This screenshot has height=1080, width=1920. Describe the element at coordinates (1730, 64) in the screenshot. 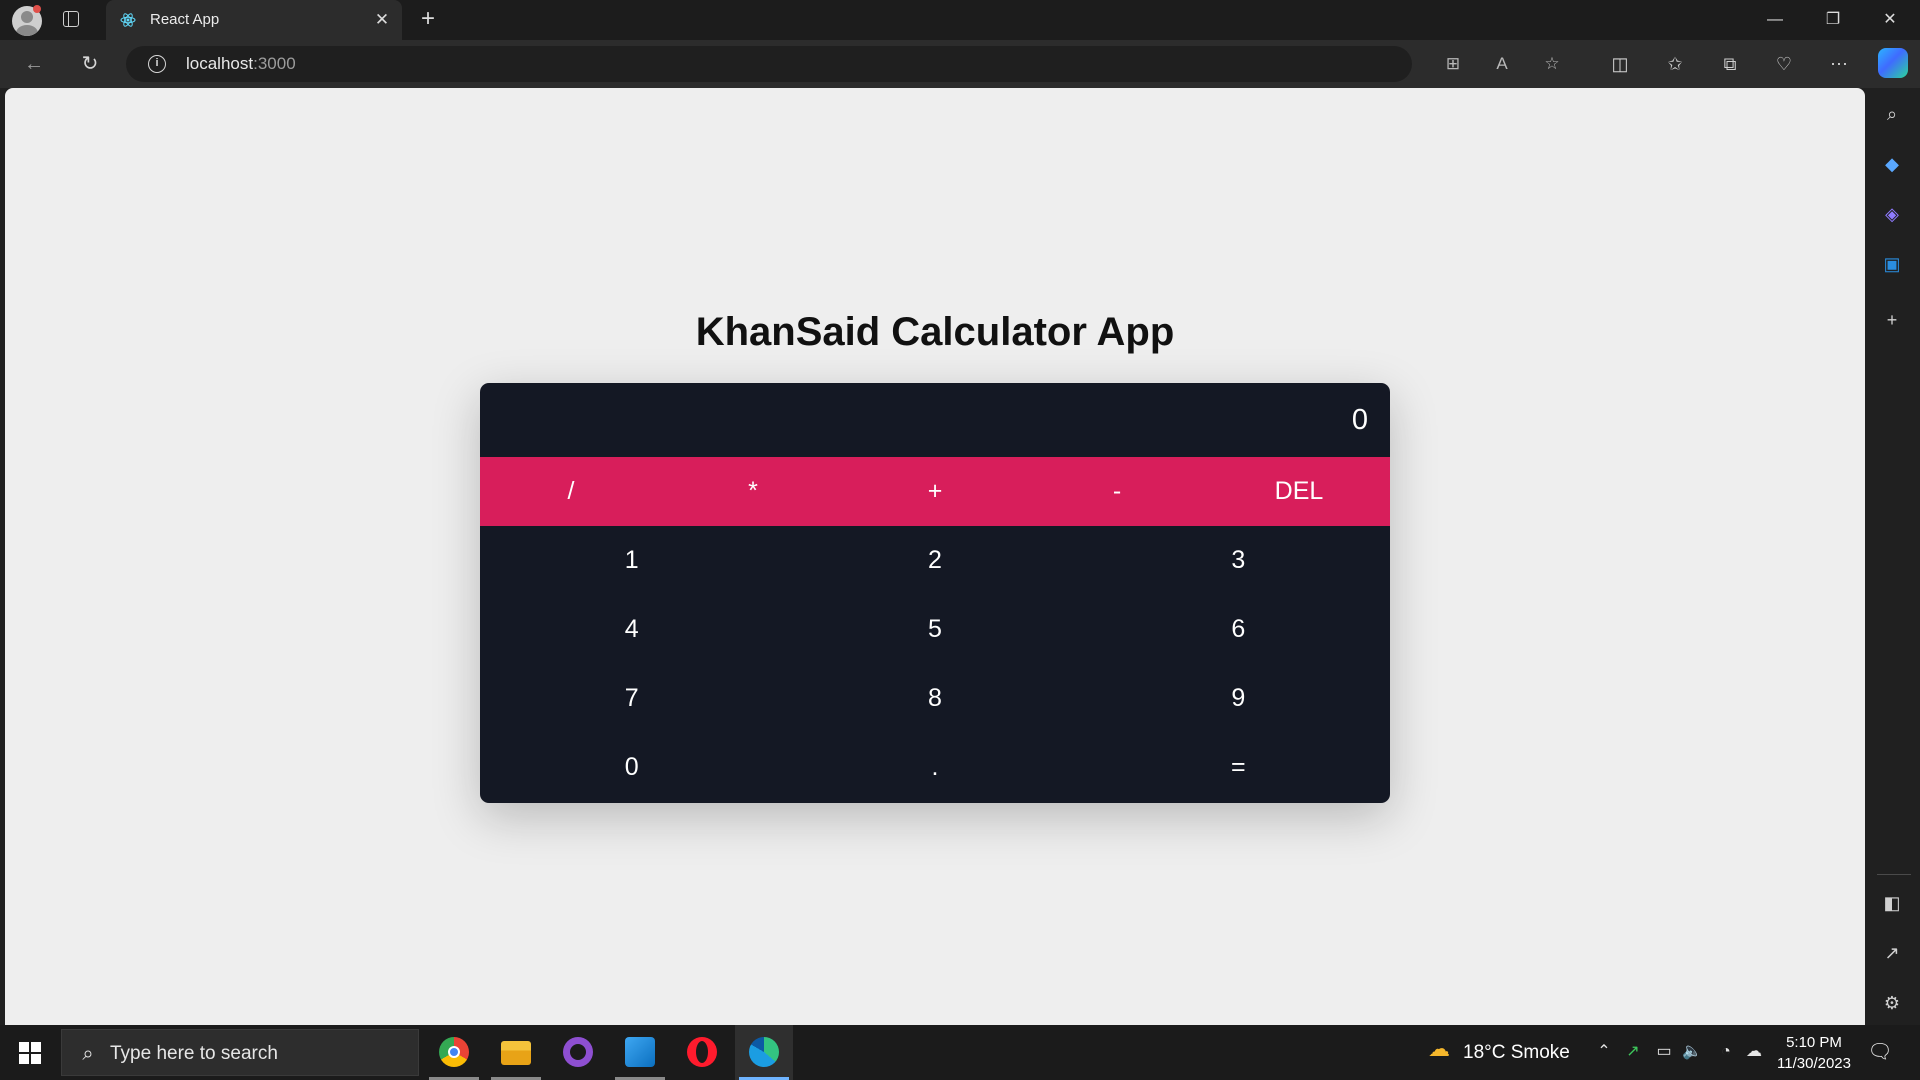

I see `collections-icon: ⧉` at that location.